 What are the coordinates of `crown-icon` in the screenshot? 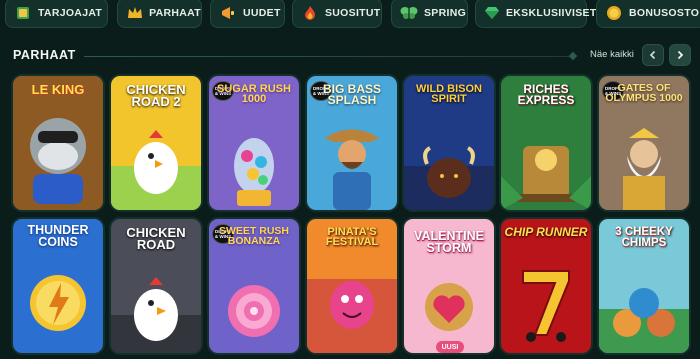 It's located at (134, 13).